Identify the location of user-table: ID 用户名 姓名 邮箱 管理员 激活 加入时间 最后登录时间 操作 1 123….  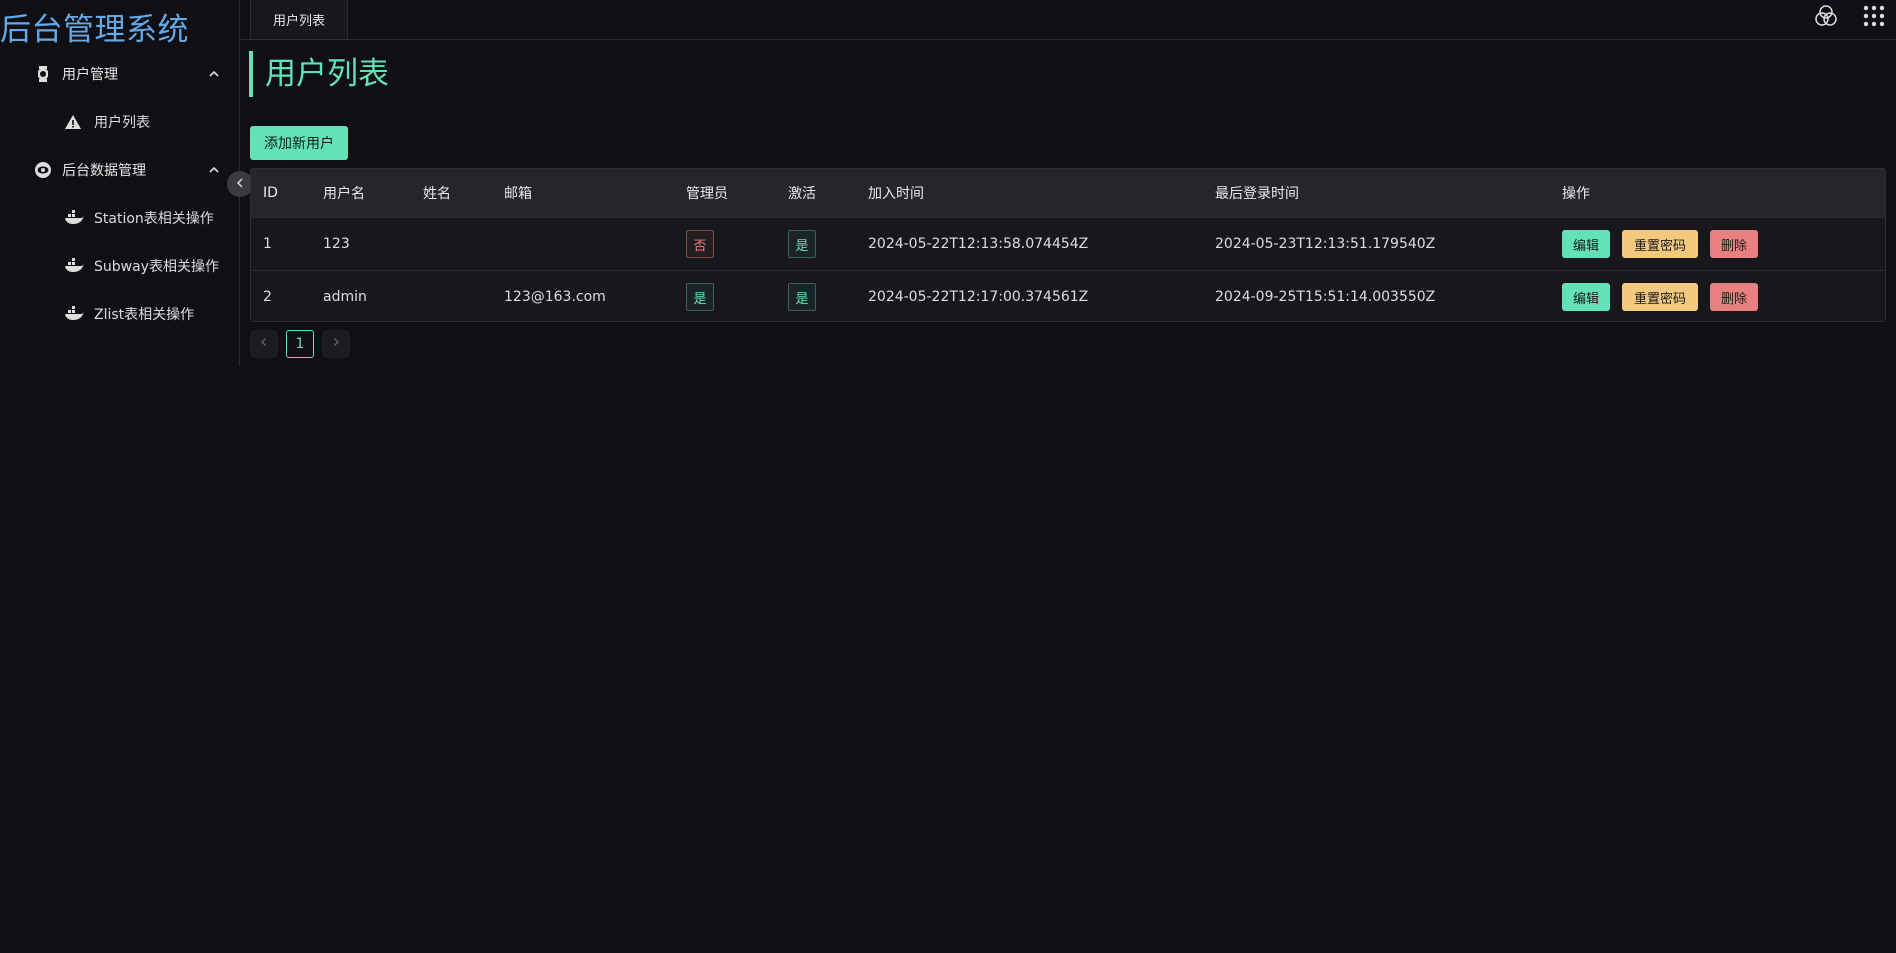
(1068, 245).